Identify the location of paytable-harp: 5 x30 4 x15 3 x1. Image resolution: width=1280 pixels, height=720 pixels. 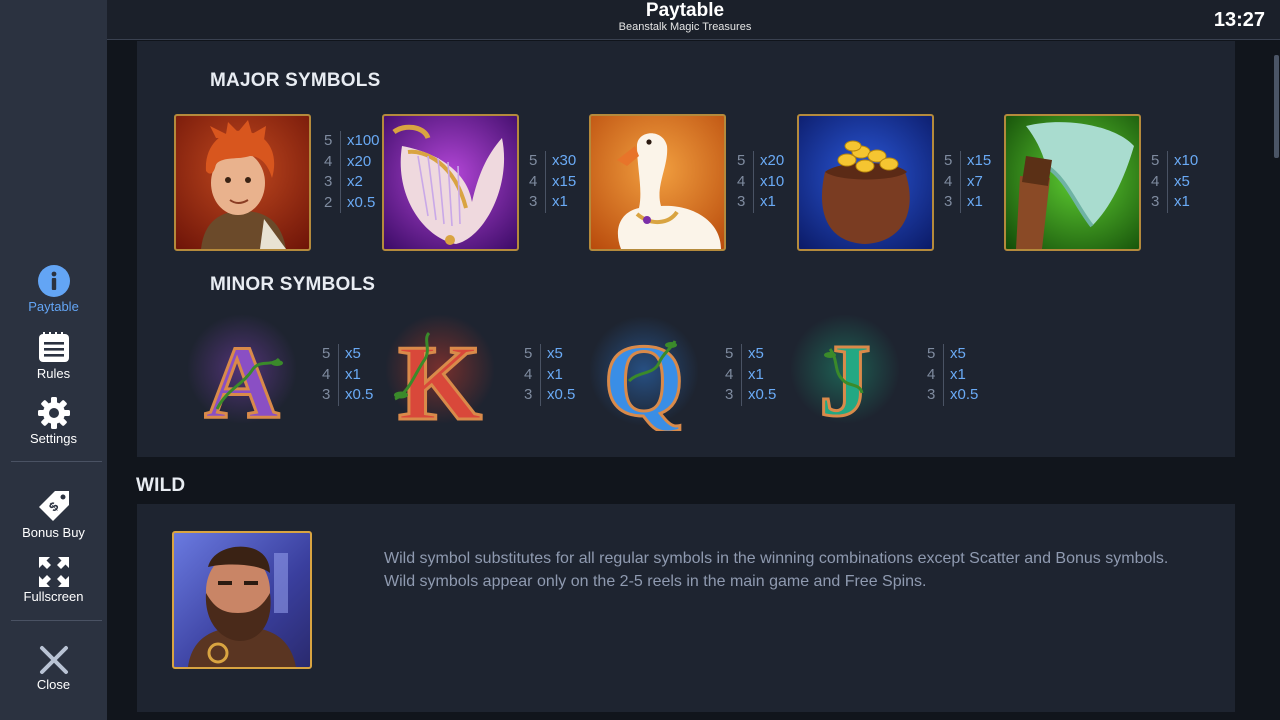
(552, 182).